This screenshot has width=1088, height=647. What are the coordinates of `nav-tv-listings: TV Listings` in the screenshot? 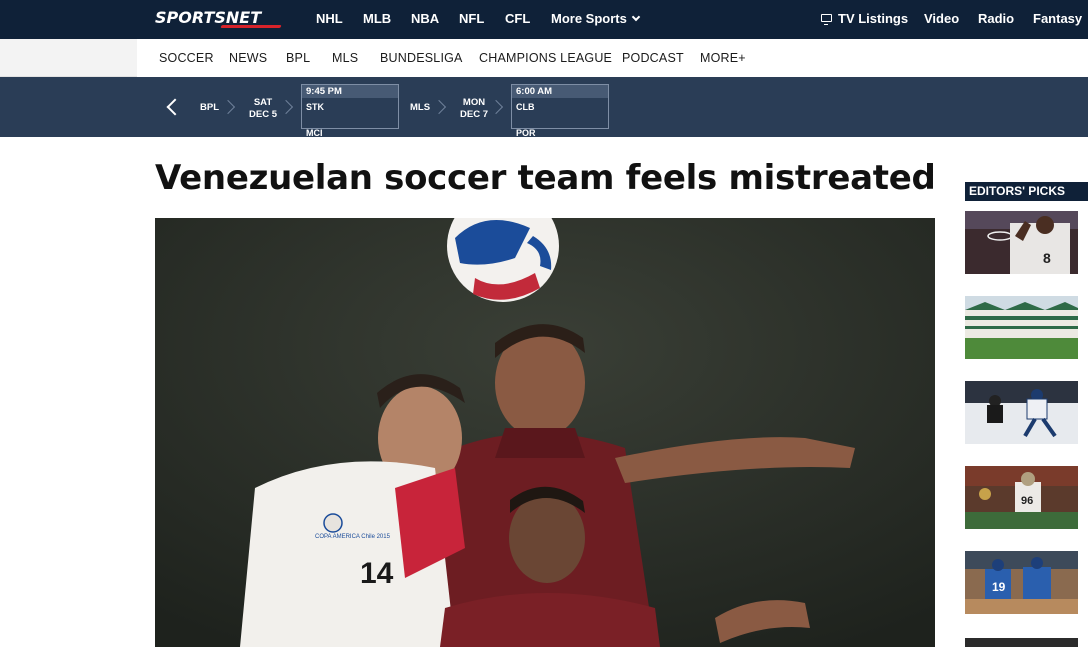 It's located at (864, 18).